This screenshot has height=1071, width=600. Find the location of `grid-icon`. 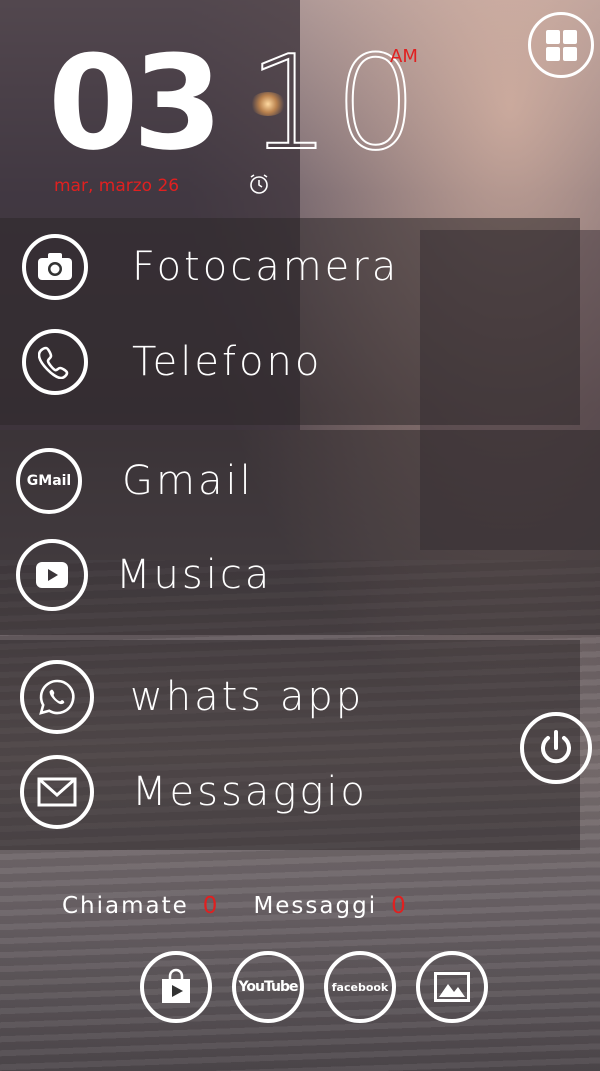

grid-icon is located at coordinates (561, 45).